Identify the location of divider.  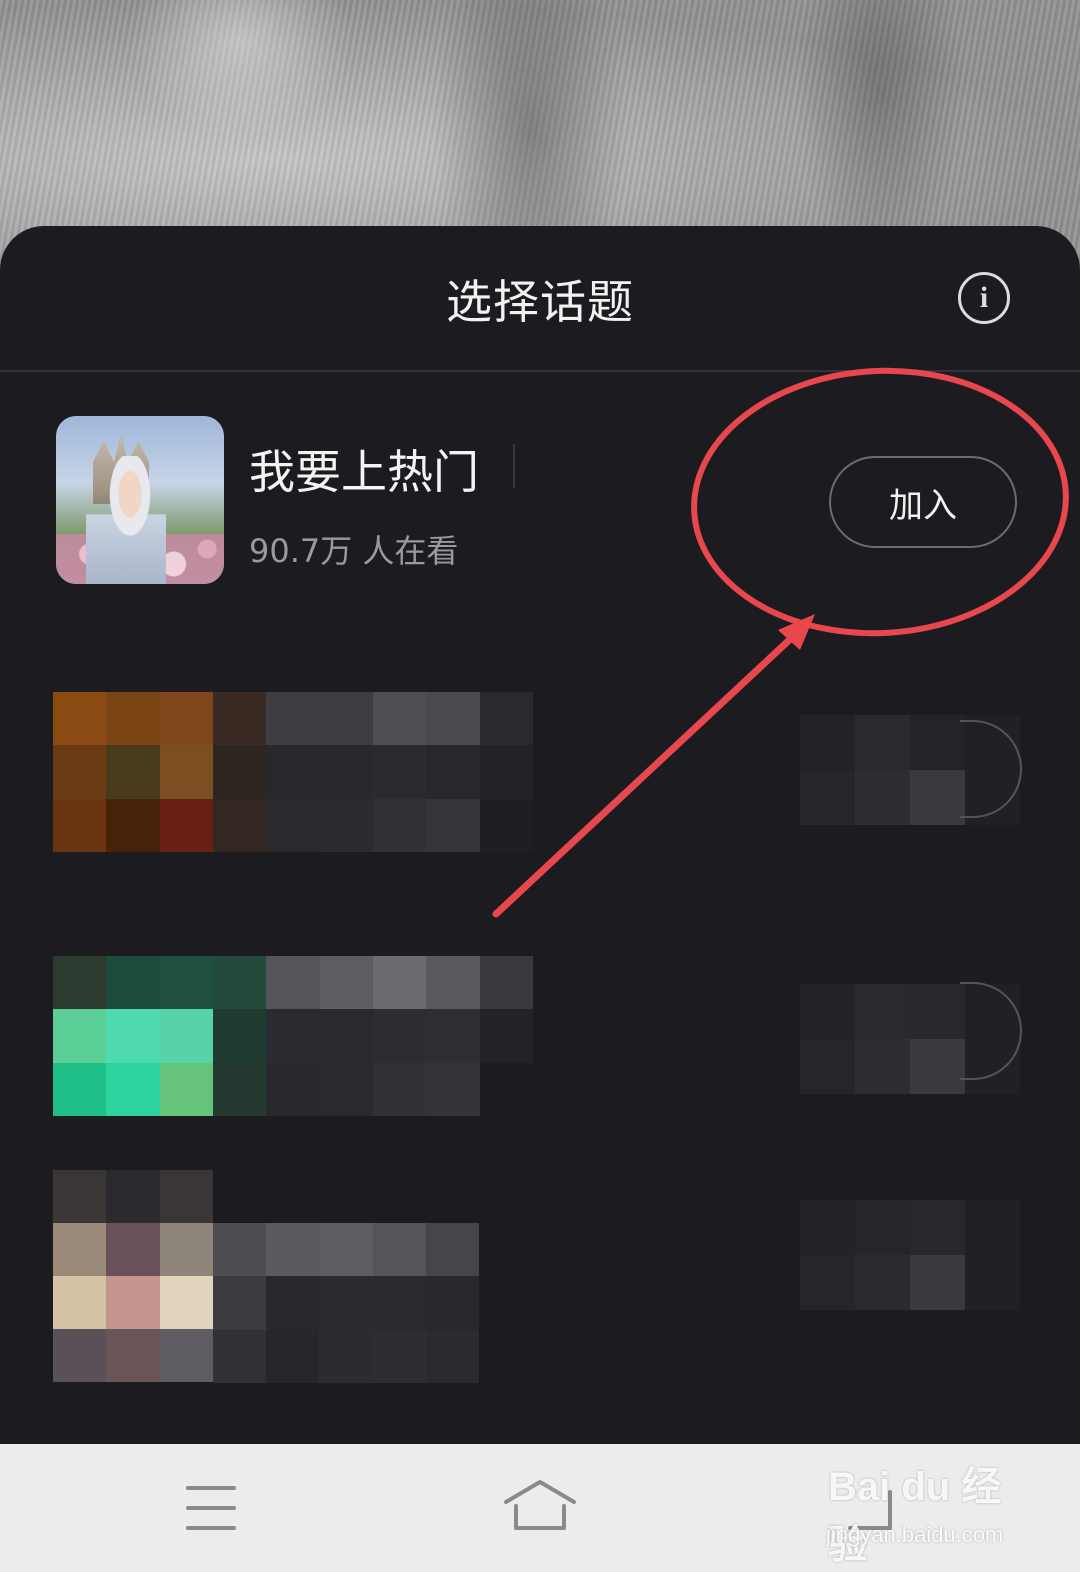
(540, 371).